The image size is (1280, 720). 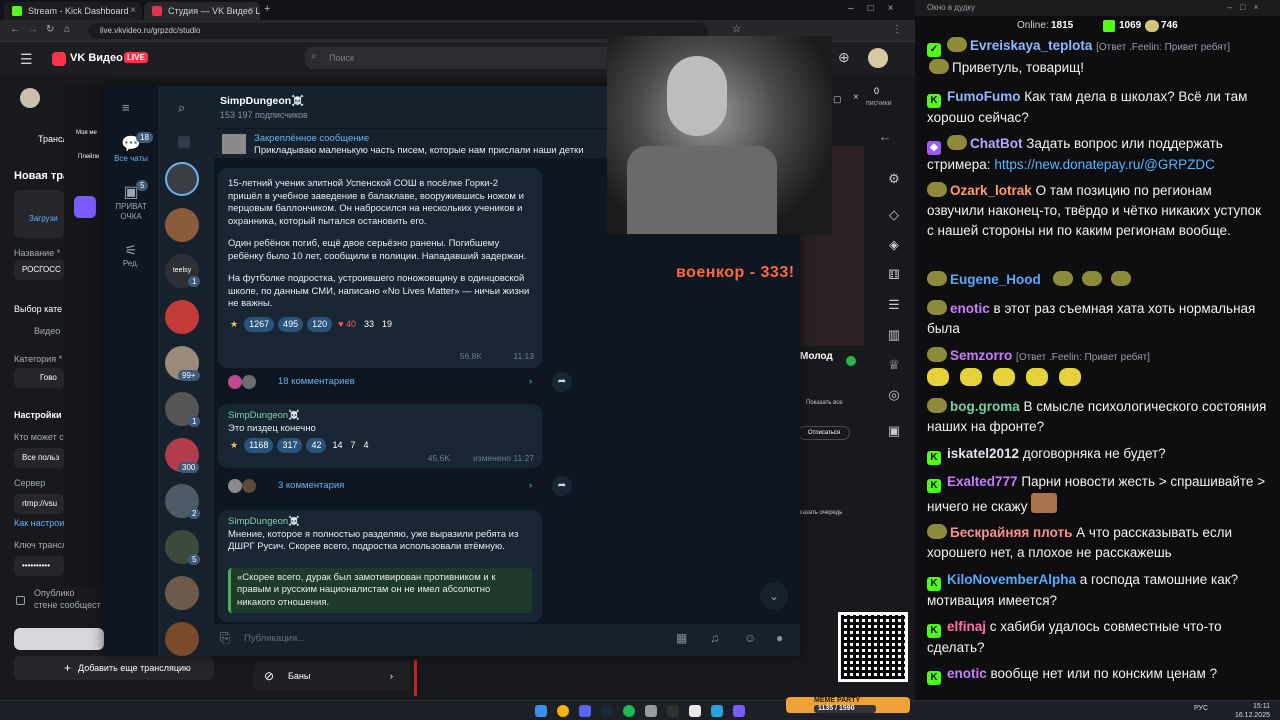 What do you see at coordinates (316, 445) in the screenshot?
I see `reaction-chip: 42` at bounding box center [316, 445].